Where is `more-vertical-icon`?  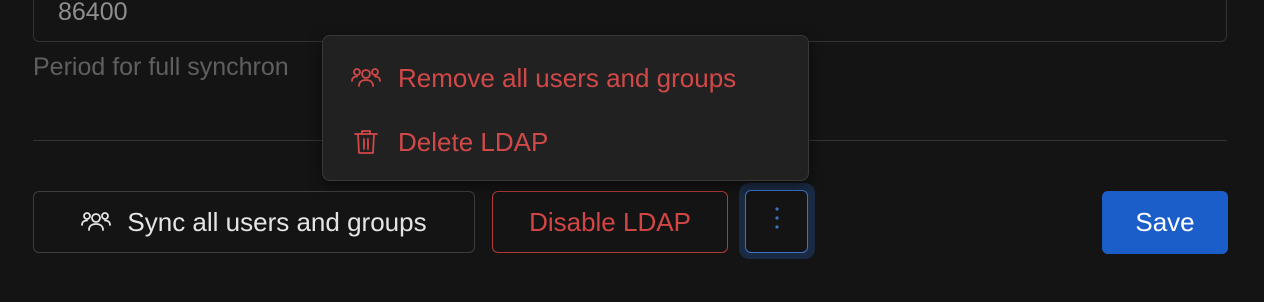
more-vertical-icon is located at coordinates (777, 221).